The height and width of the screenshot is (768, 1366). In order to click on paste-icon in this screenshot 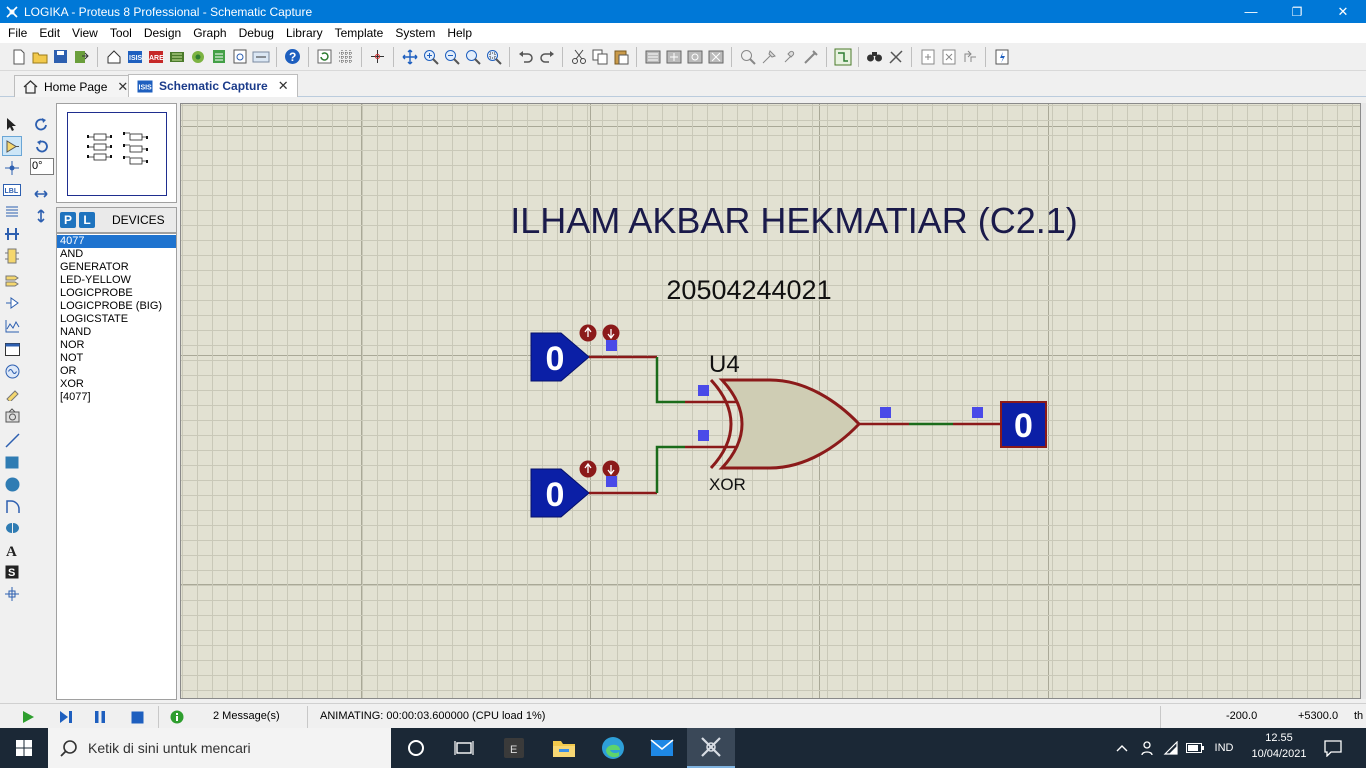, I will do `click(620, 56)`.